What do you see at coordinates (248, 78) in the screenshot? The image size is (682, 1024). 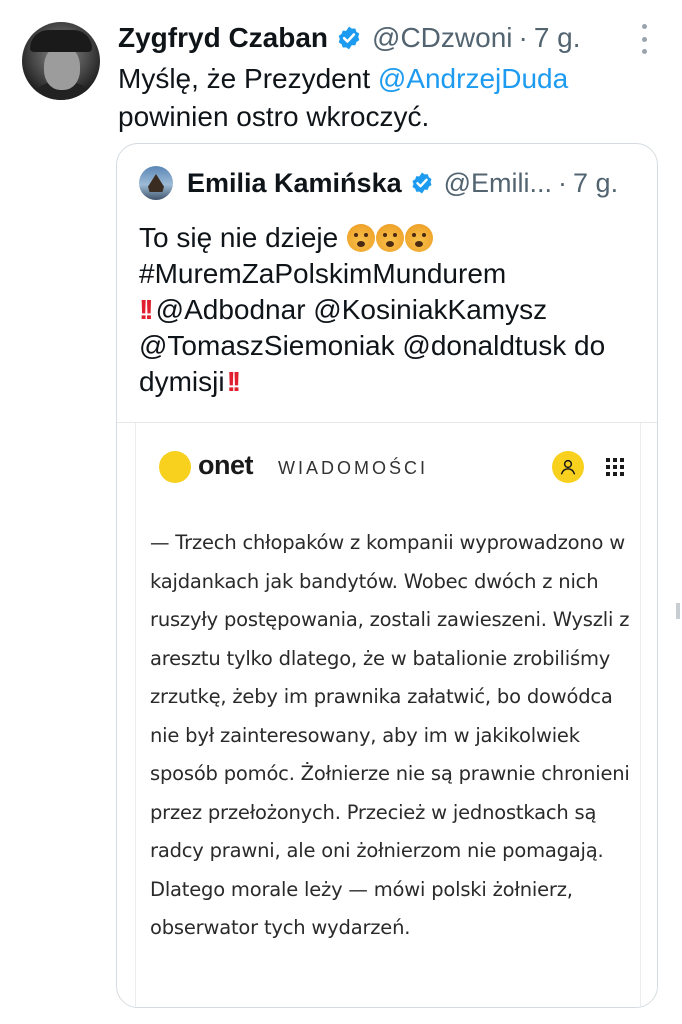 I see `tweet-text-before: Myślę, że Prezydent` at bounding box center [248, 78].